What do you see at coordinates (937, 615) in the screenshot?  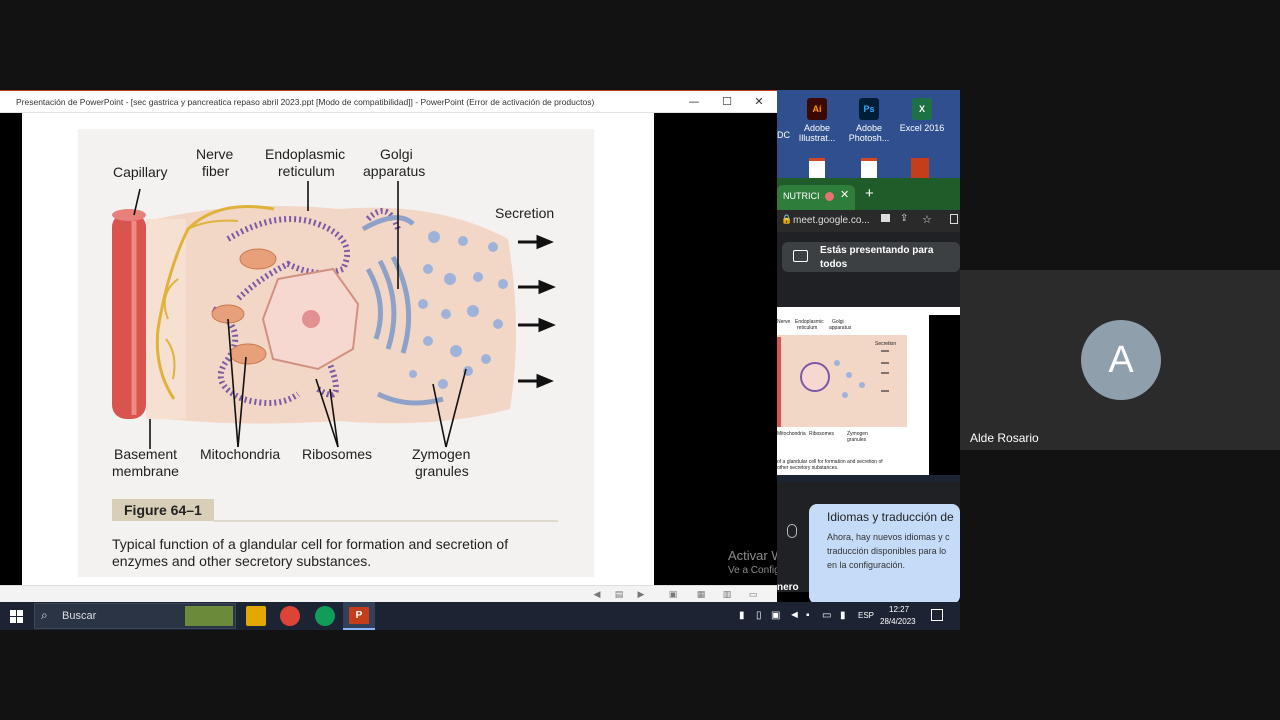 I see `notifications-icon` at bounding box center [937, 615].